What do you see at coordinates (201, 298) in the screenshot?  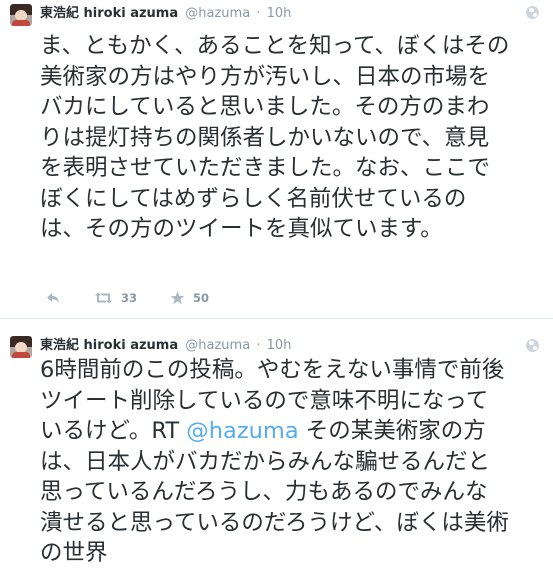 I see `favorite-count: 50` at bounding box center [201, 298].